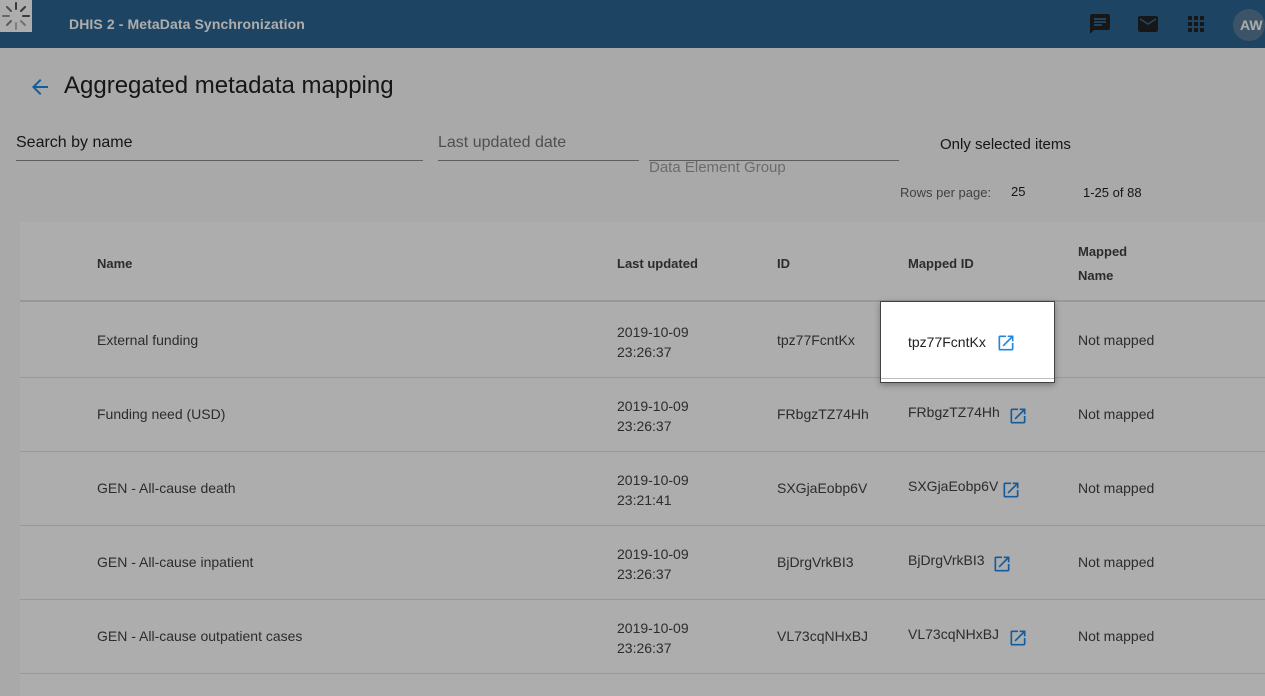 This screenshot has width=1265, height=696. I want to click on row-name: Funding need (USD), so click(161, 414).